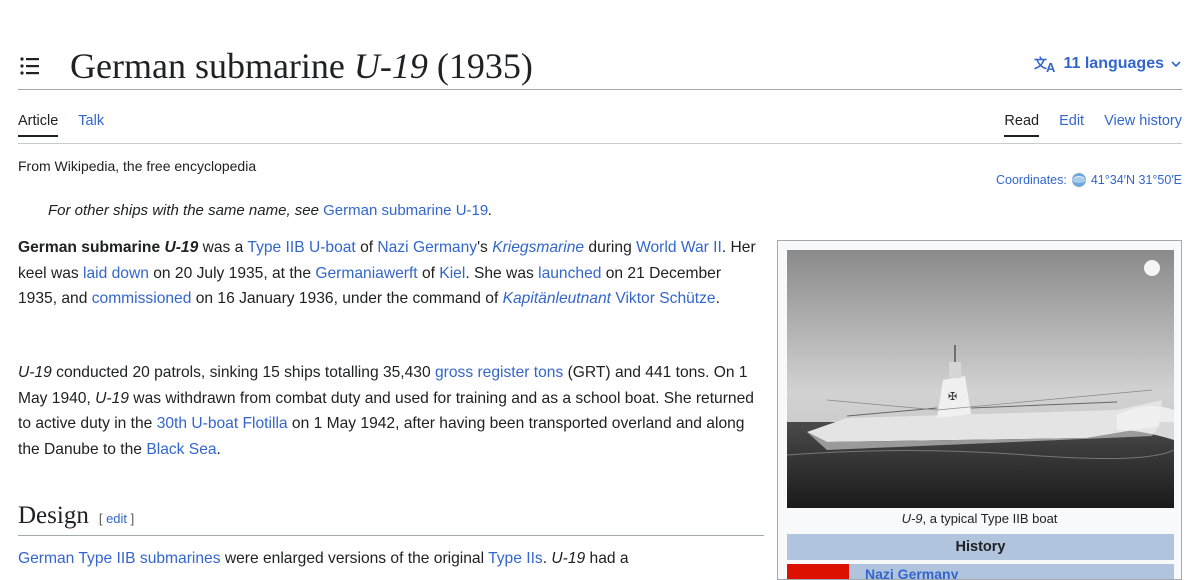 This screenshot has height=580, width=1200. What do you see at coordinates (181, 449) in the screenshot?
I see `link-black-sea: Black Sea` at bounding box center [181, 449].